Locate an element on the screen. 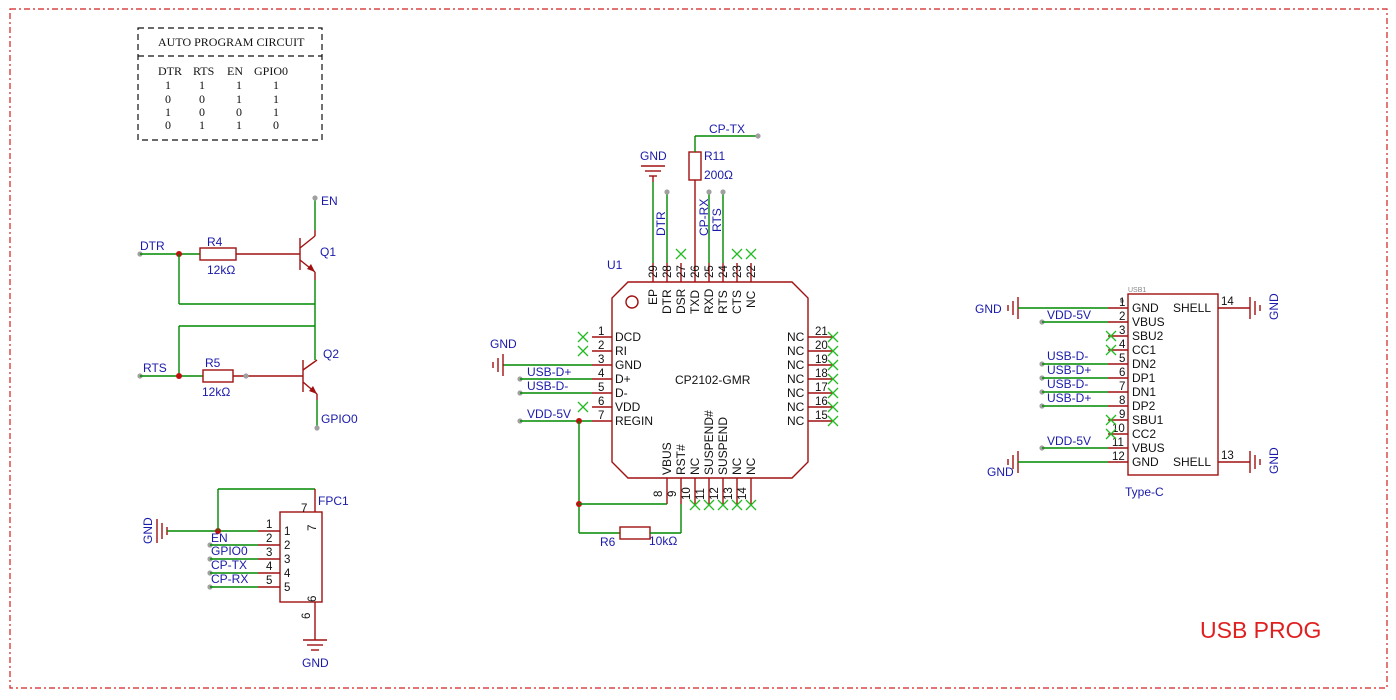 The image size is (1396, 700). resistor-r4 is located at coordinates (218, 254).